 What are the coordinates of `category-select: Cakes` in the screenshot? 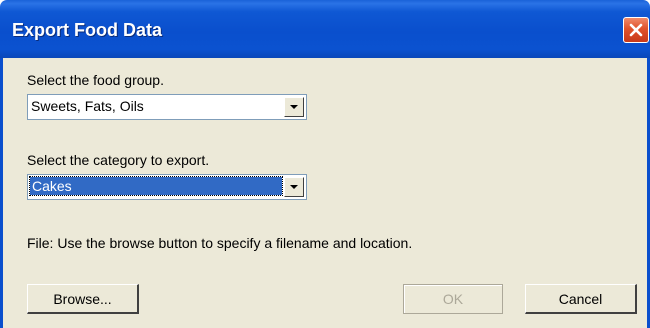 It's located at (167, 187).